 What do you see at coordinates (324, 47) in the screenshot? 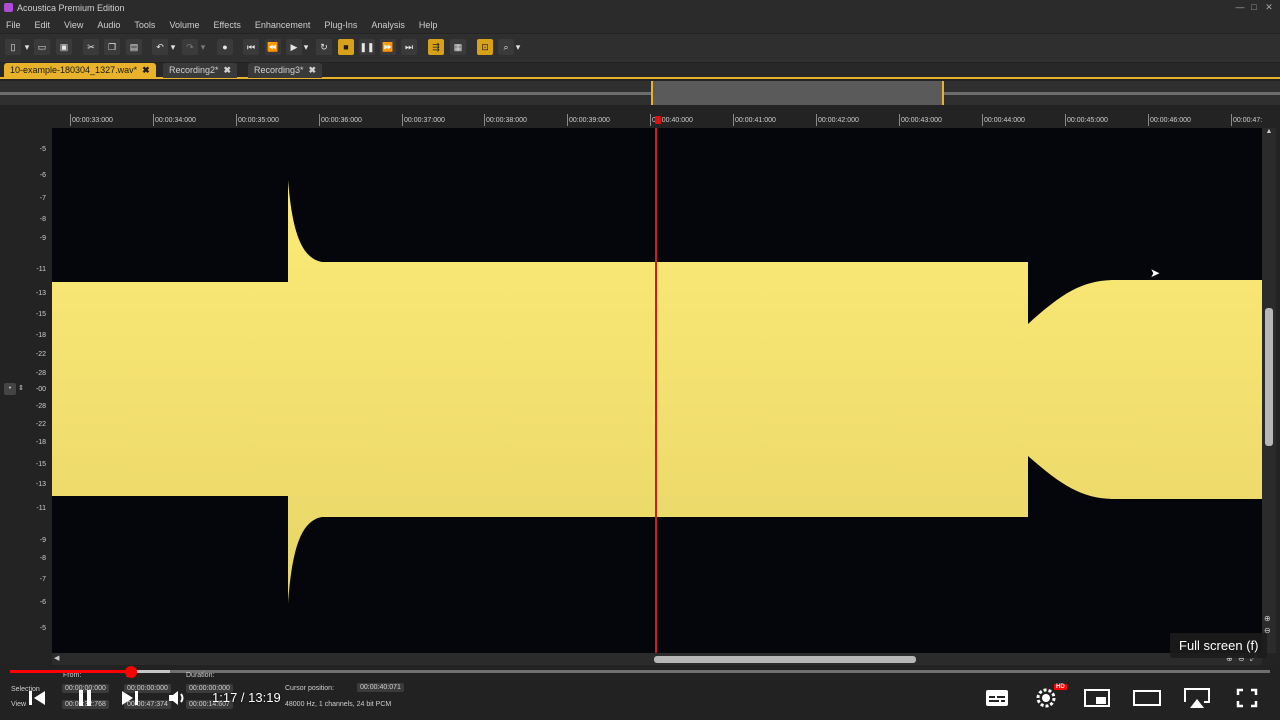
I see `loop-icon: ↻` at bounding box center [324, 47].